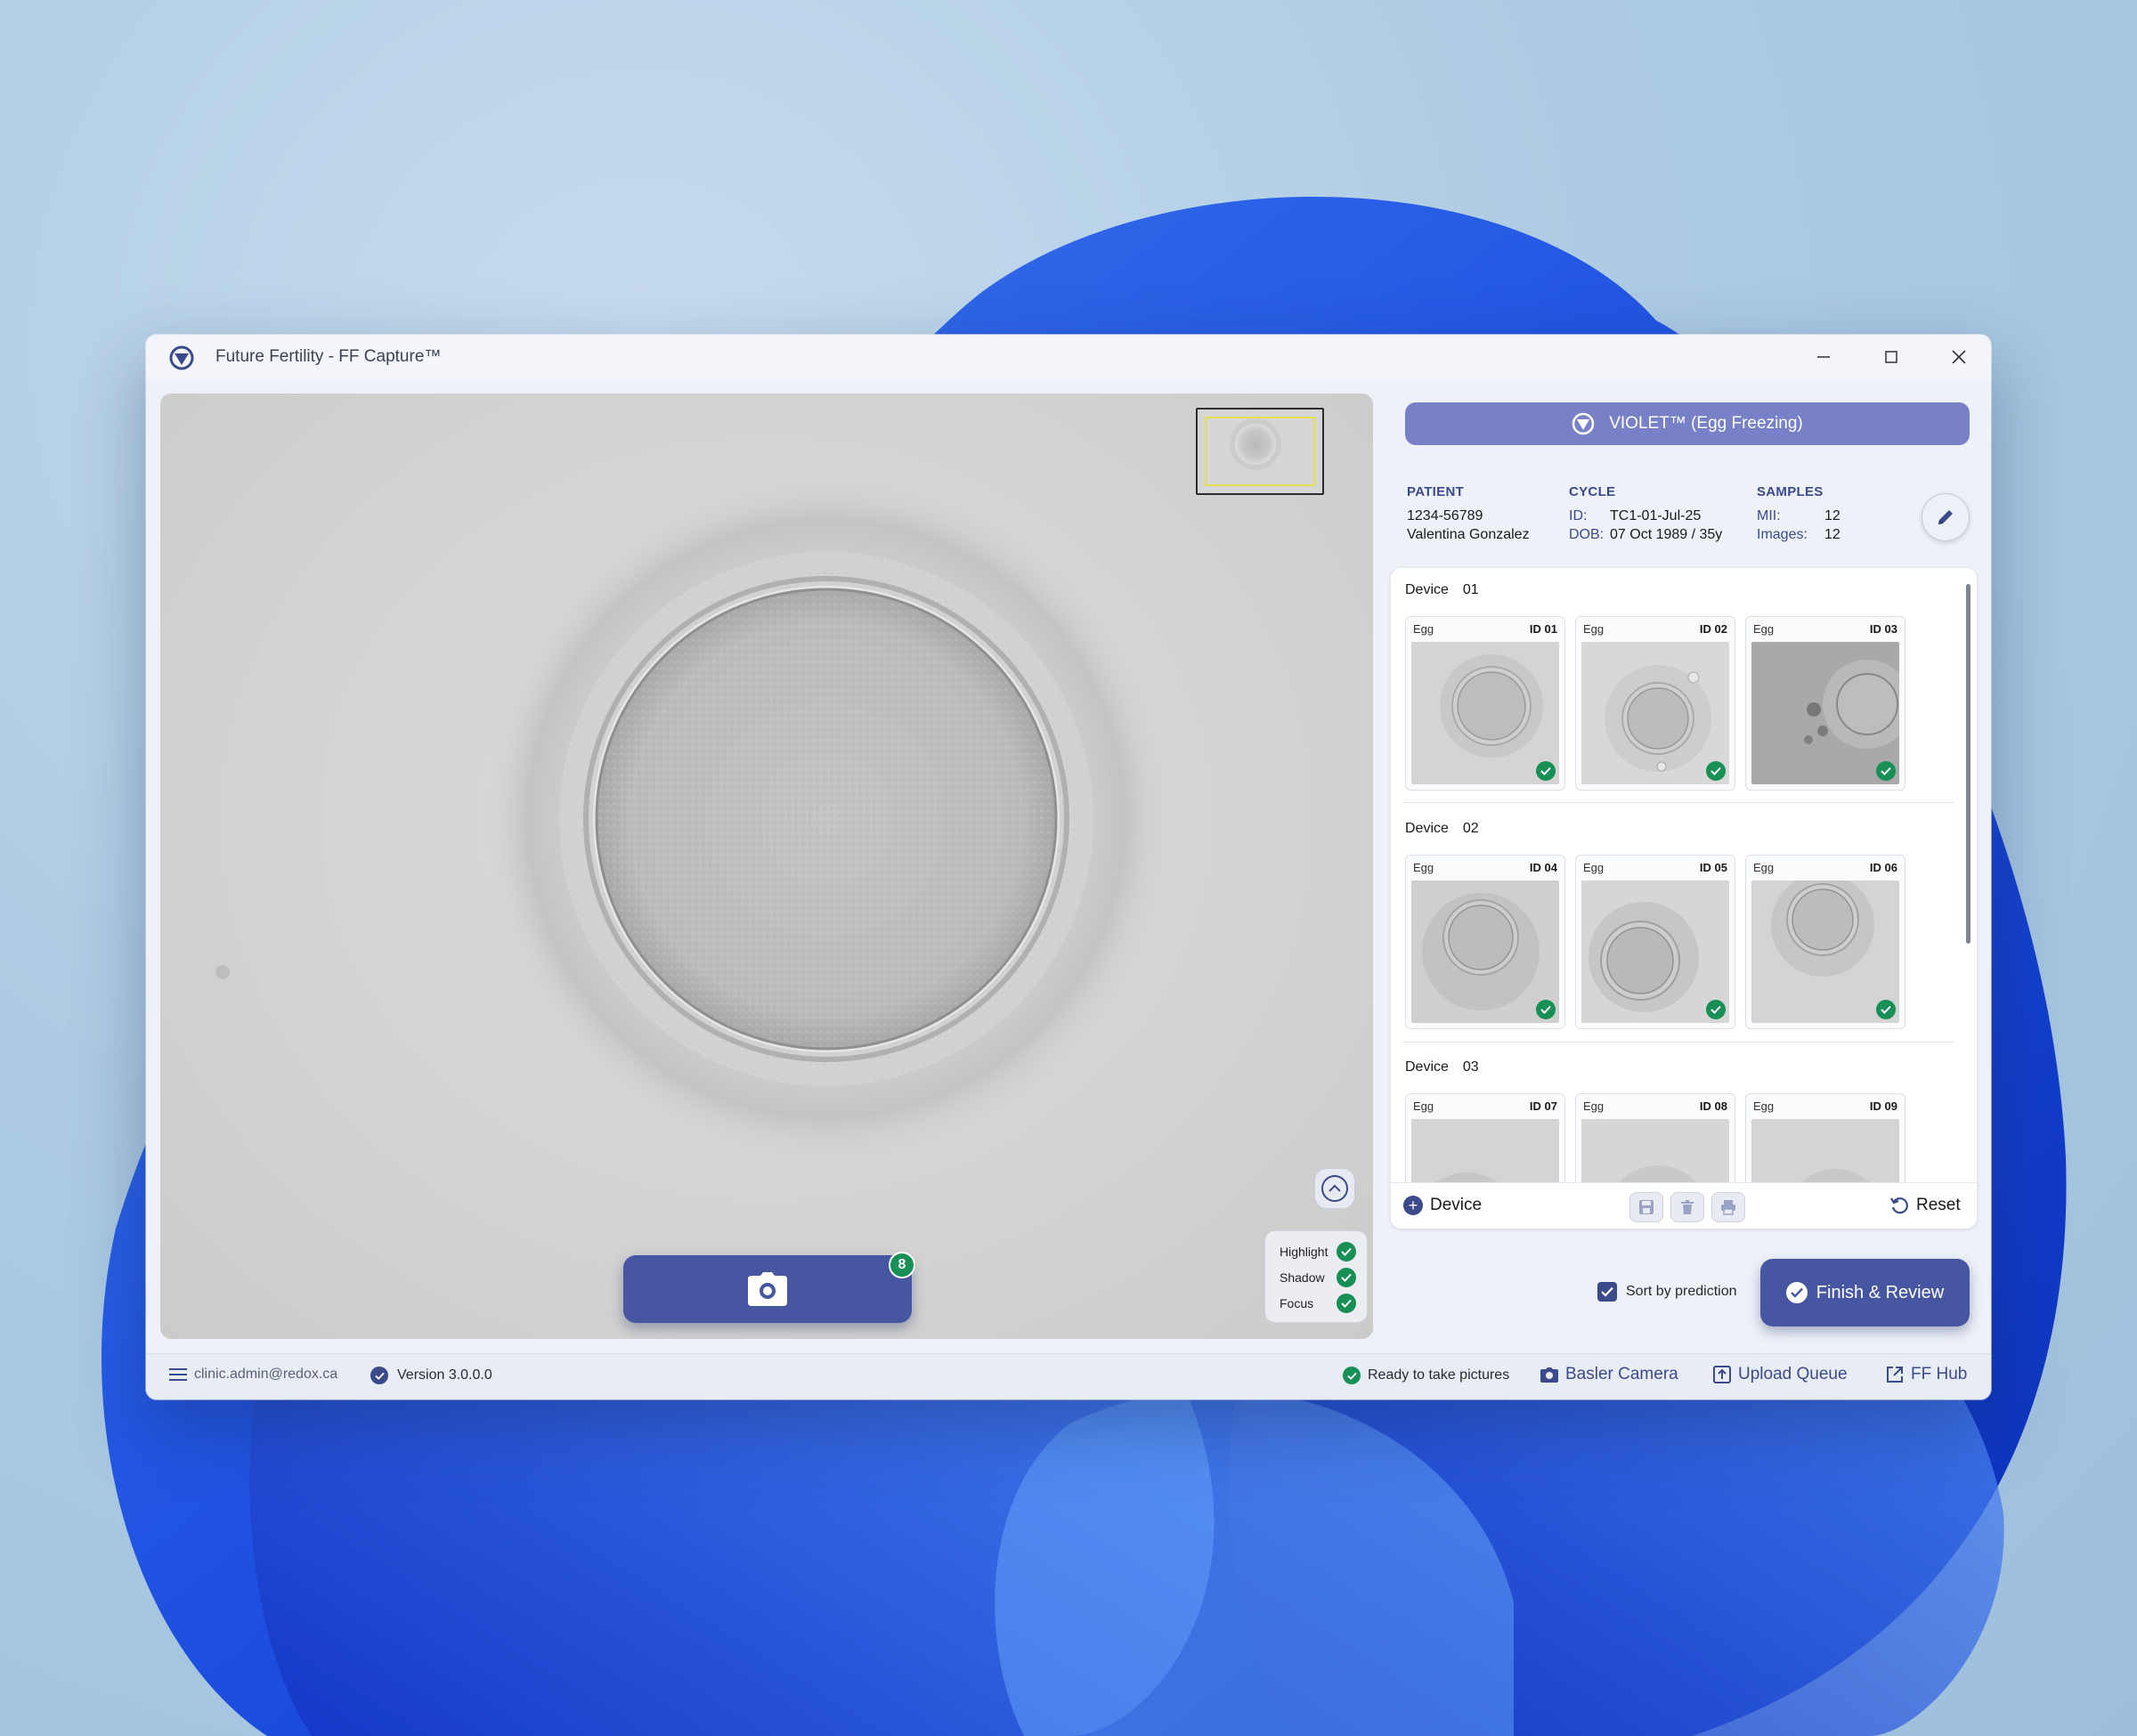  Describe the element at coordinates (1587, 534) in the screenshot. I see `dob-label: DOB:` at that location.